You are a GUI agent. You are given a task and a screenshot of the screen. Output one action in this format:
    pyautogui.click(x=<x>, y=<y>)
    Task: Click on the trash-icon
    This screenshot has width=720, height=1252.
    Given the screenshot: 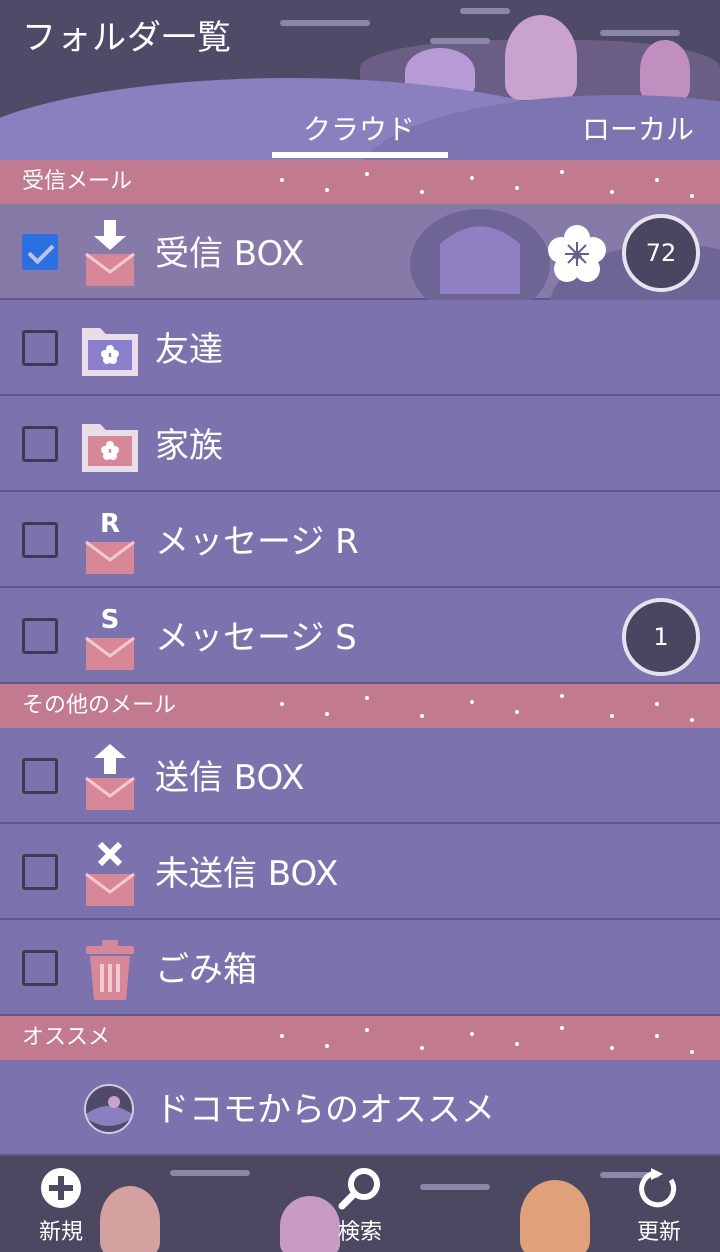 What is the action you would take?
    pyautogui.click(x=110, y=970)
    